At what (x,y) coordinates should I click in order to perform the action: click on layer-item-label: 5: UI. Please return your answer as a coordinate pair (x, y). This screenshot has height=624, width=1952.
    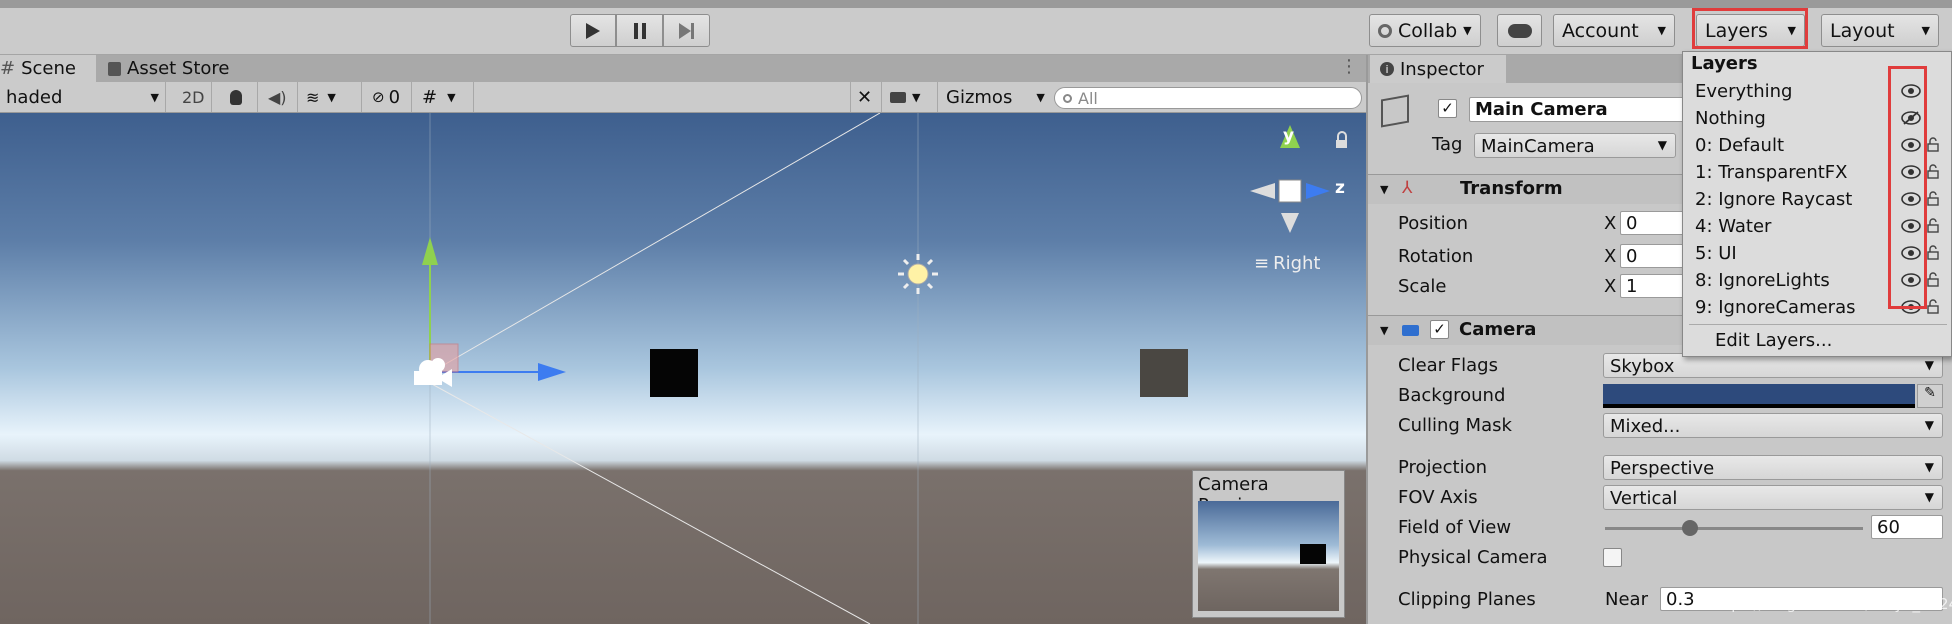
    Looking at the image, I should click on (1716, 253).